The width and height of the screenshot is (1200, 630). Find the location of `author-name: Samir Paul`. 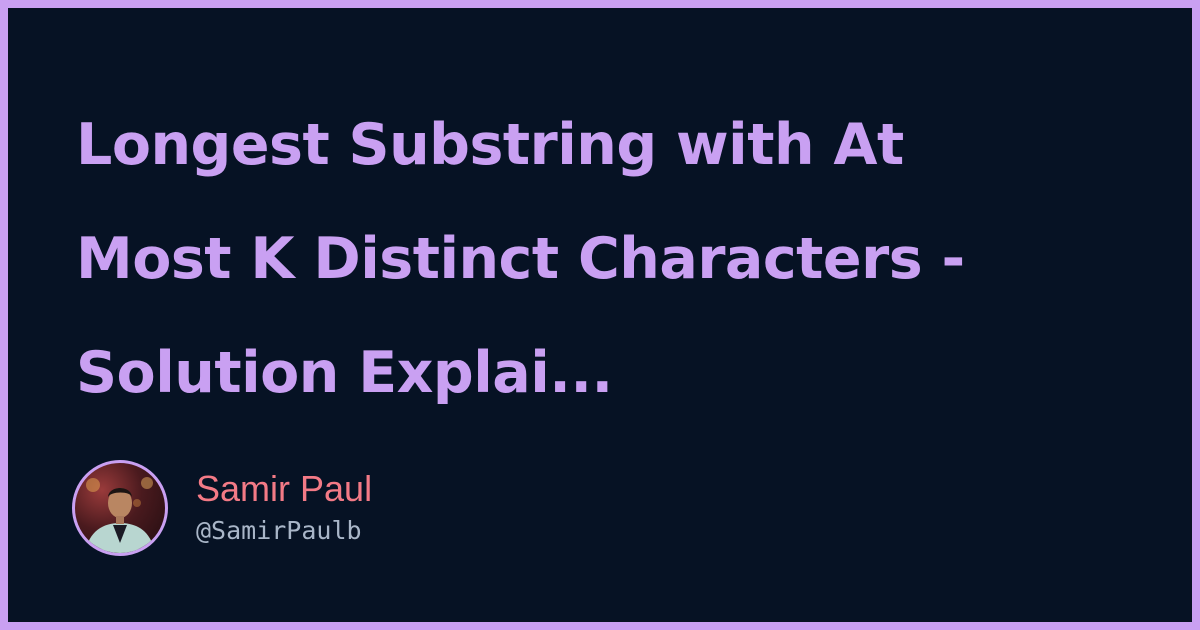

author-name: Samir Paul is located at coordinates (284, 488).